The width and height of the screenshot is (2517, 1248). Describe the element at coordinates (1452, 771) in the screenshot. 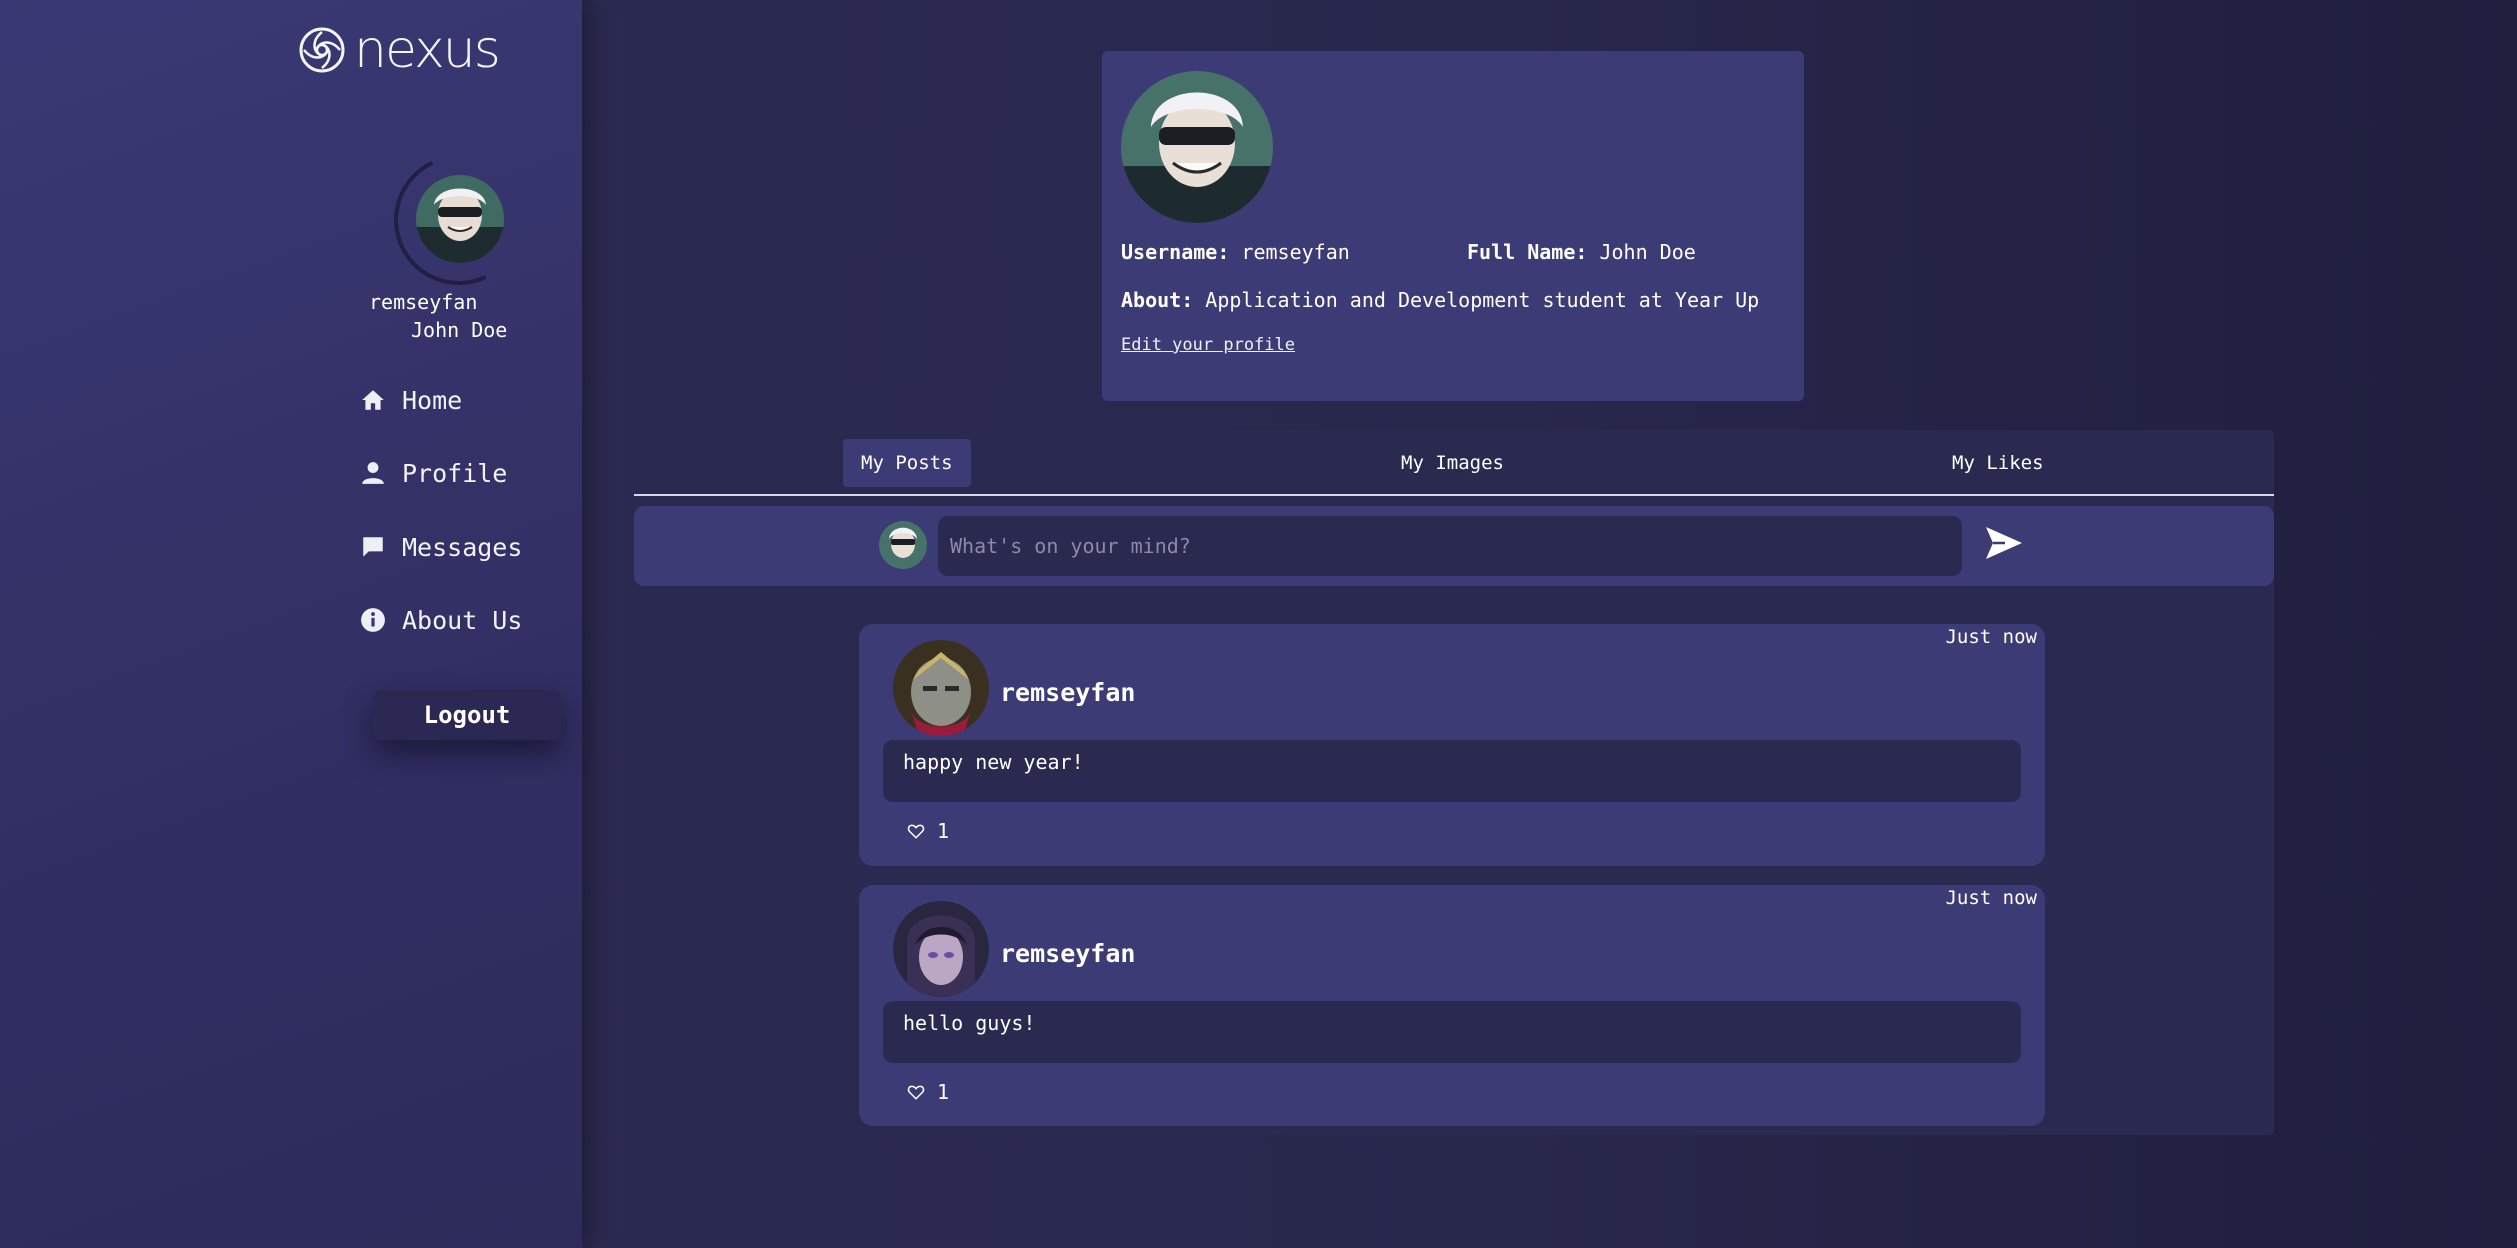

I see `post-content: happy new year!` at that location.